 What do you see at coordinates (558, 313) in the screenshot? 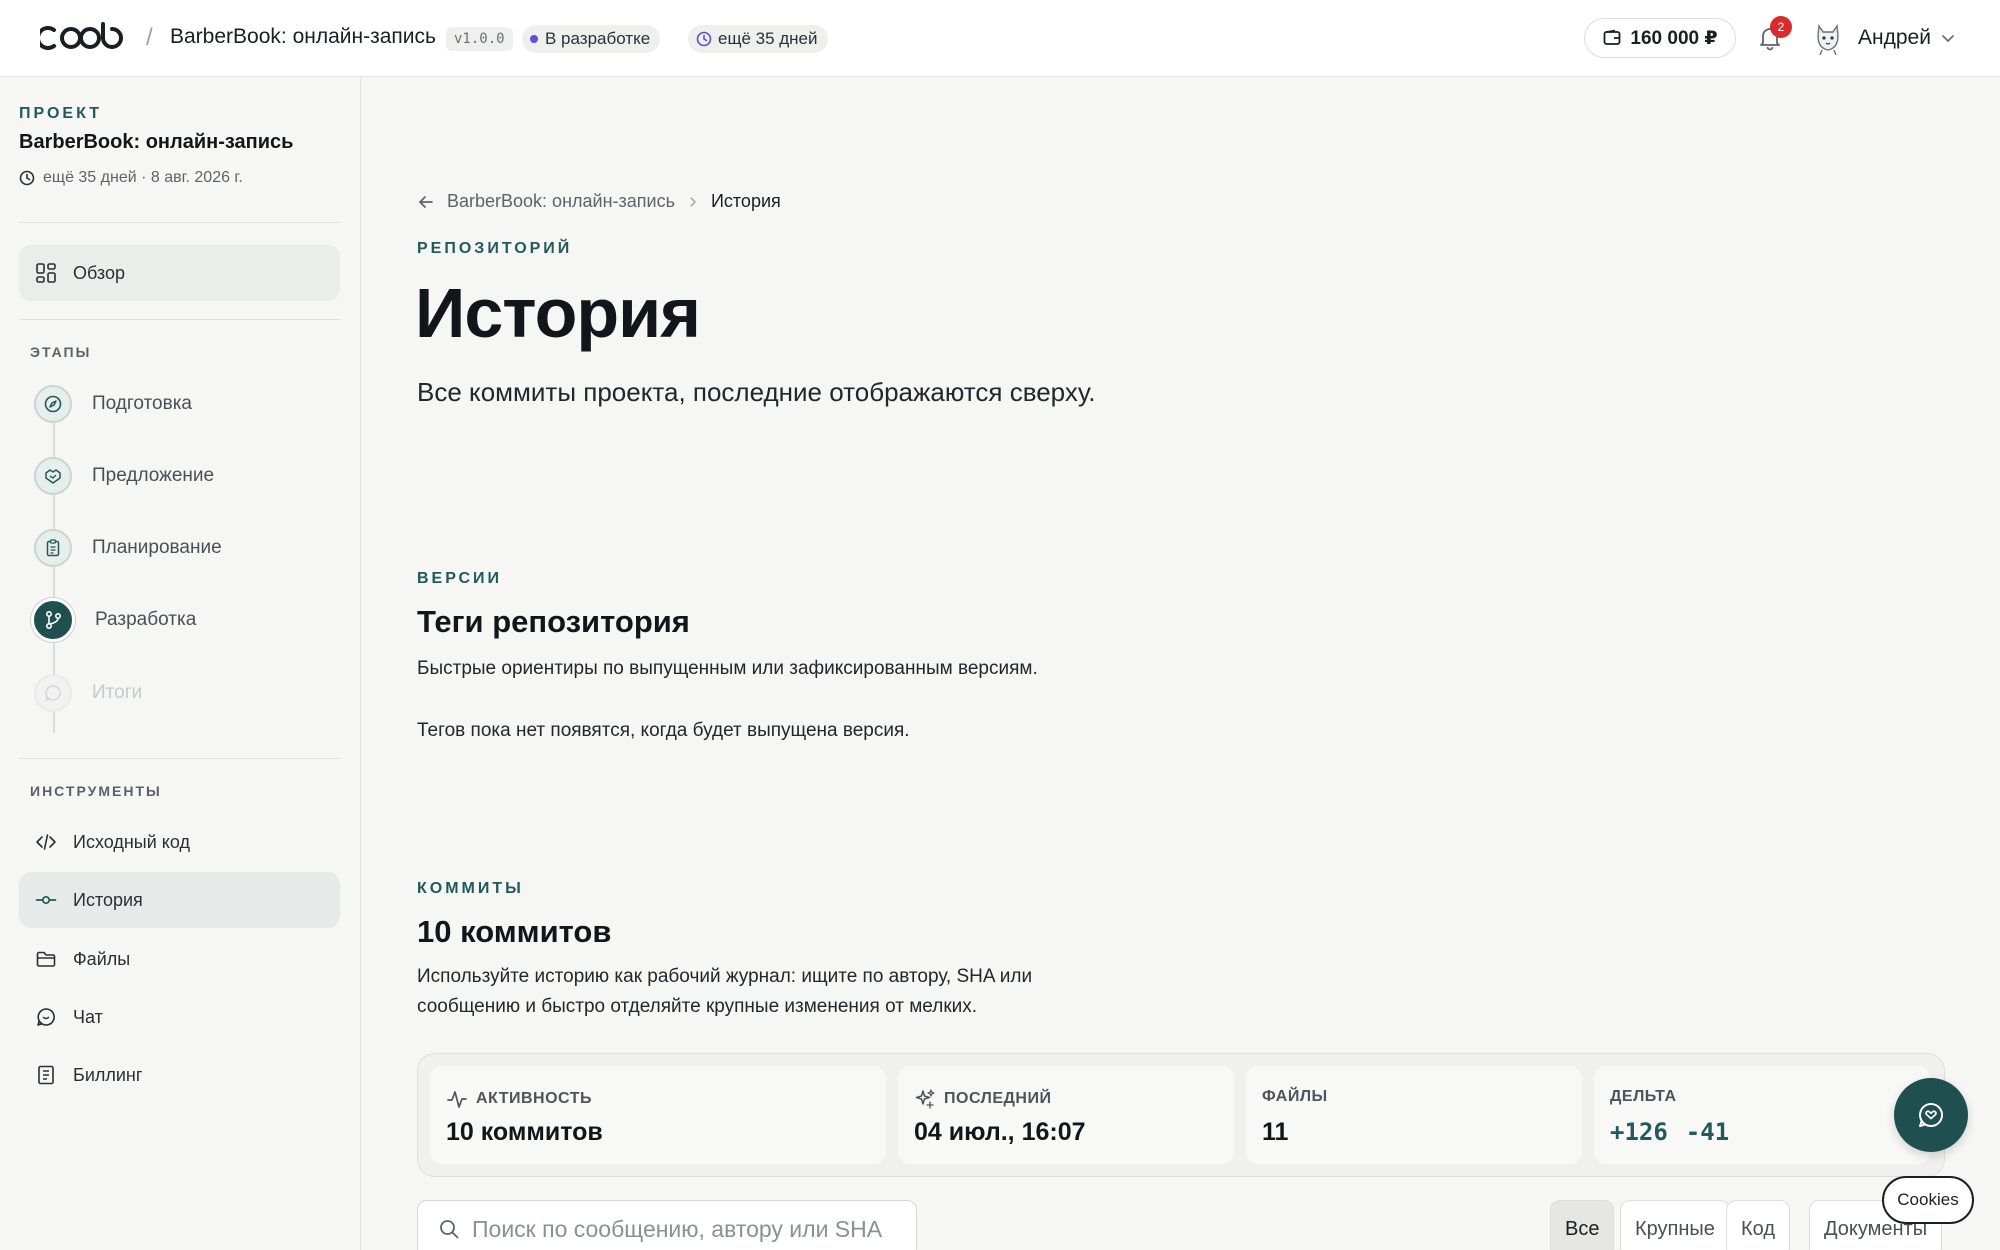
I see `page-title: История` at bounding box center [558, 313].